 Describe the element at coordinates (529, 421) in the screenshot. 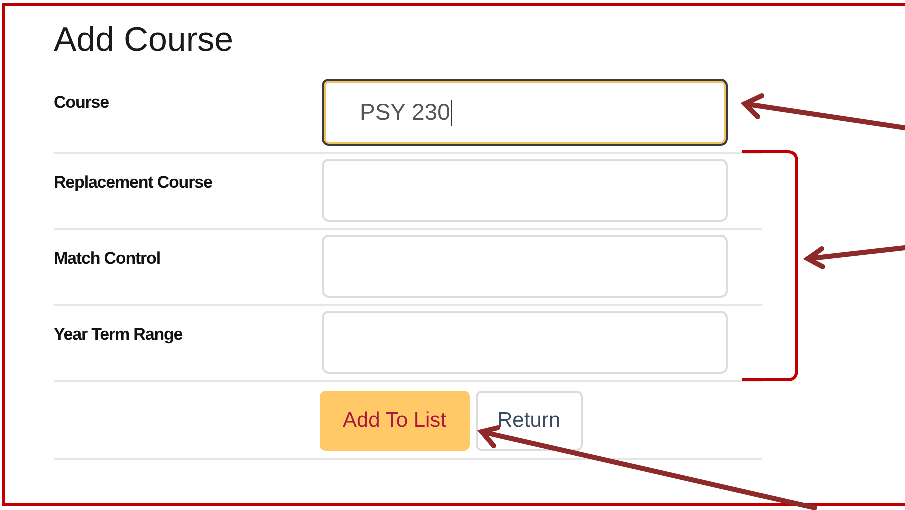

I see `return-button: Return` at that location.